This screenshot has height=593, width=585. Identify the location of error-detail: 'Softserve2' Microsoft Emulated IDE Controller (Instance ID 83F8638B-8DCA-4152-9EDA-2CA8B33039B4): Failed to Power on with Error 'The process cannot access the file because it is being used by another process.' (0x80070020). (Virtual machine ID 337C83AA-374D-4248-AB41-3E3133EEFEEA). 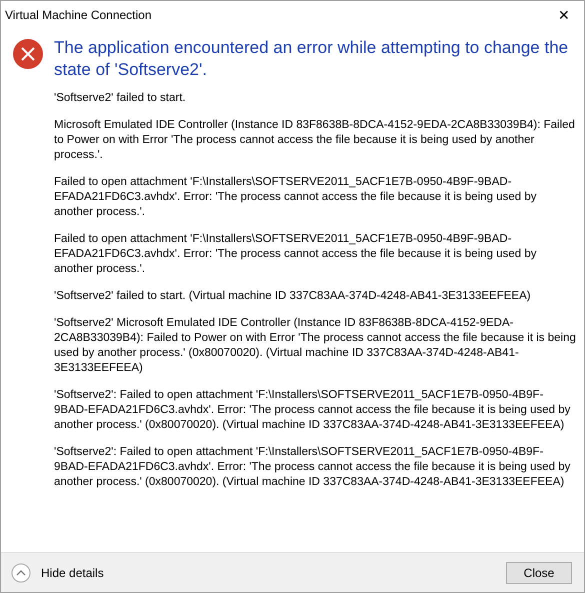
(315, 346).